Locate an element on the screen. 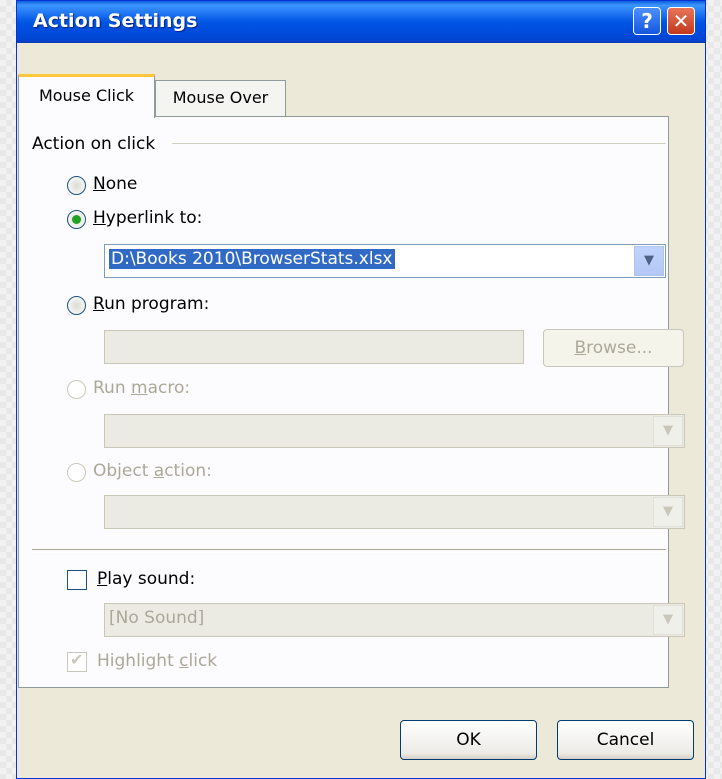 Image resolution: width=722 pixels, height=779 pixels. checkmark-icon: ✔ is located at coordinates (77, 659).